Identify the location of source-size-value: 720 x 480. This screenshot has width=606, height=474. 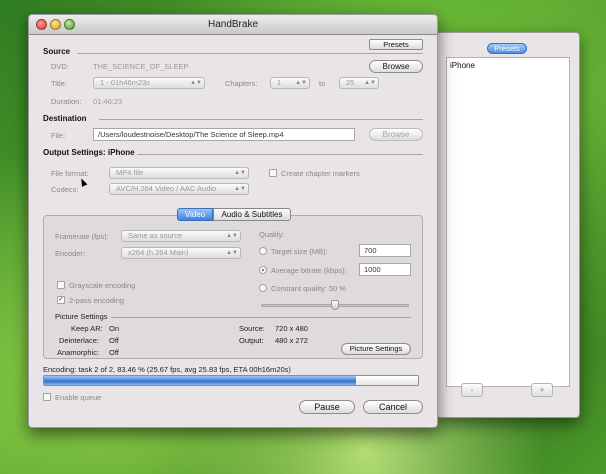
(291, 328).